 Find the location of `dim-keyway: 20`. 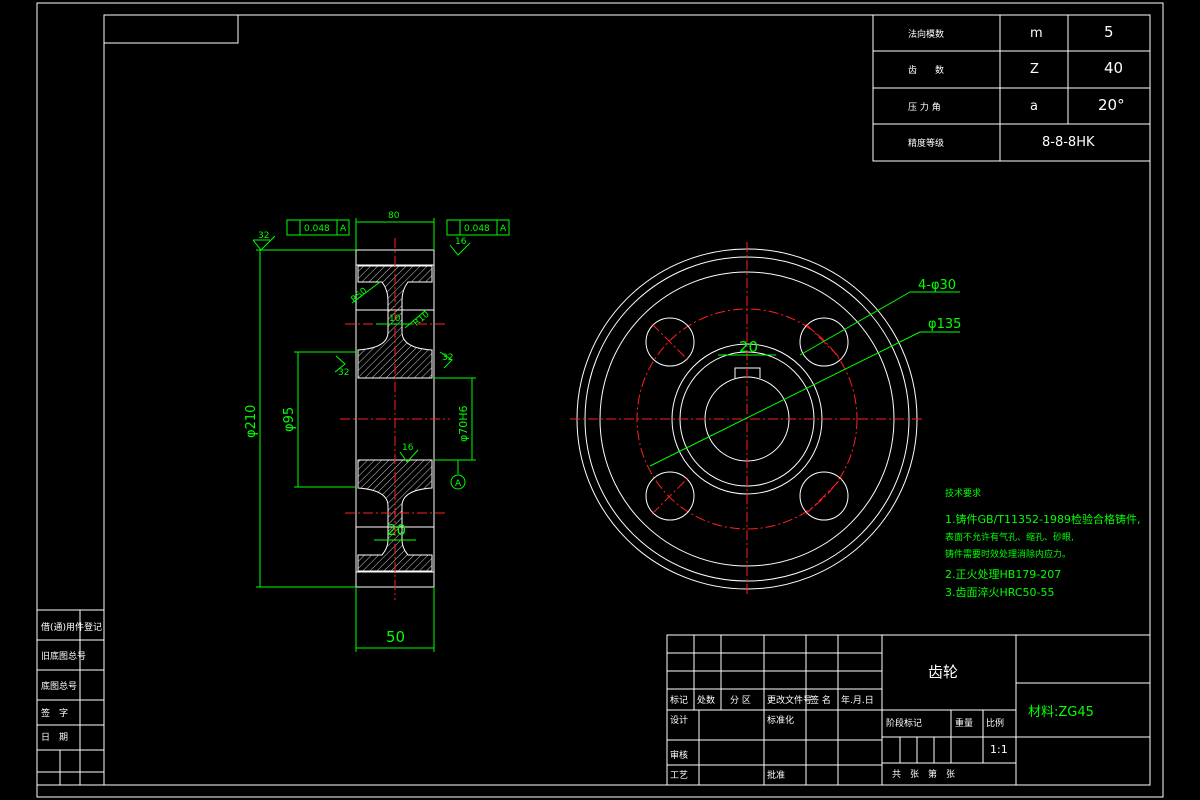

dim-keyway: 20 is located at coordinates (748, 347).